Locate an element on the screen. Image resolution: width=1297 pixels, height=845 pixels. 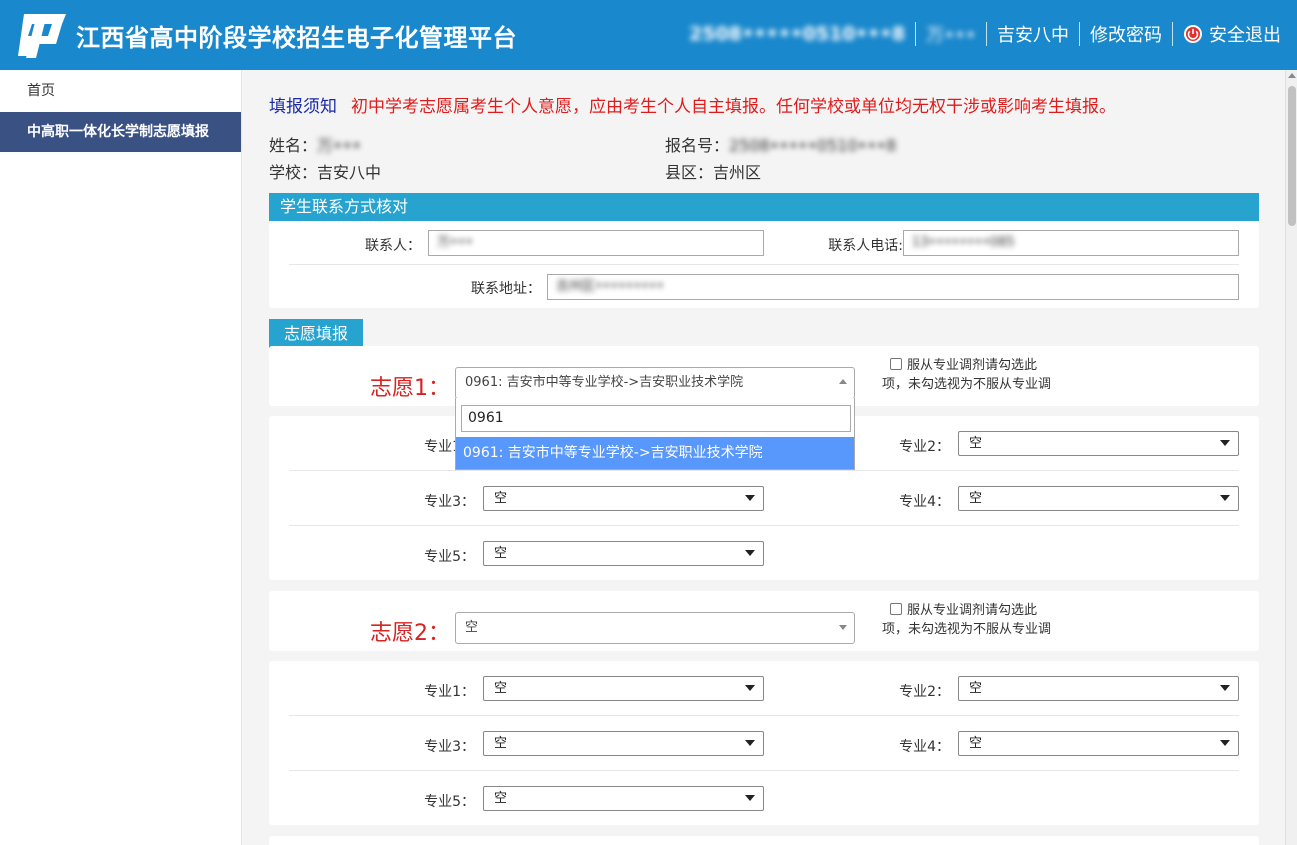
scroll-up-icon is located at coordinates (1292, 75).